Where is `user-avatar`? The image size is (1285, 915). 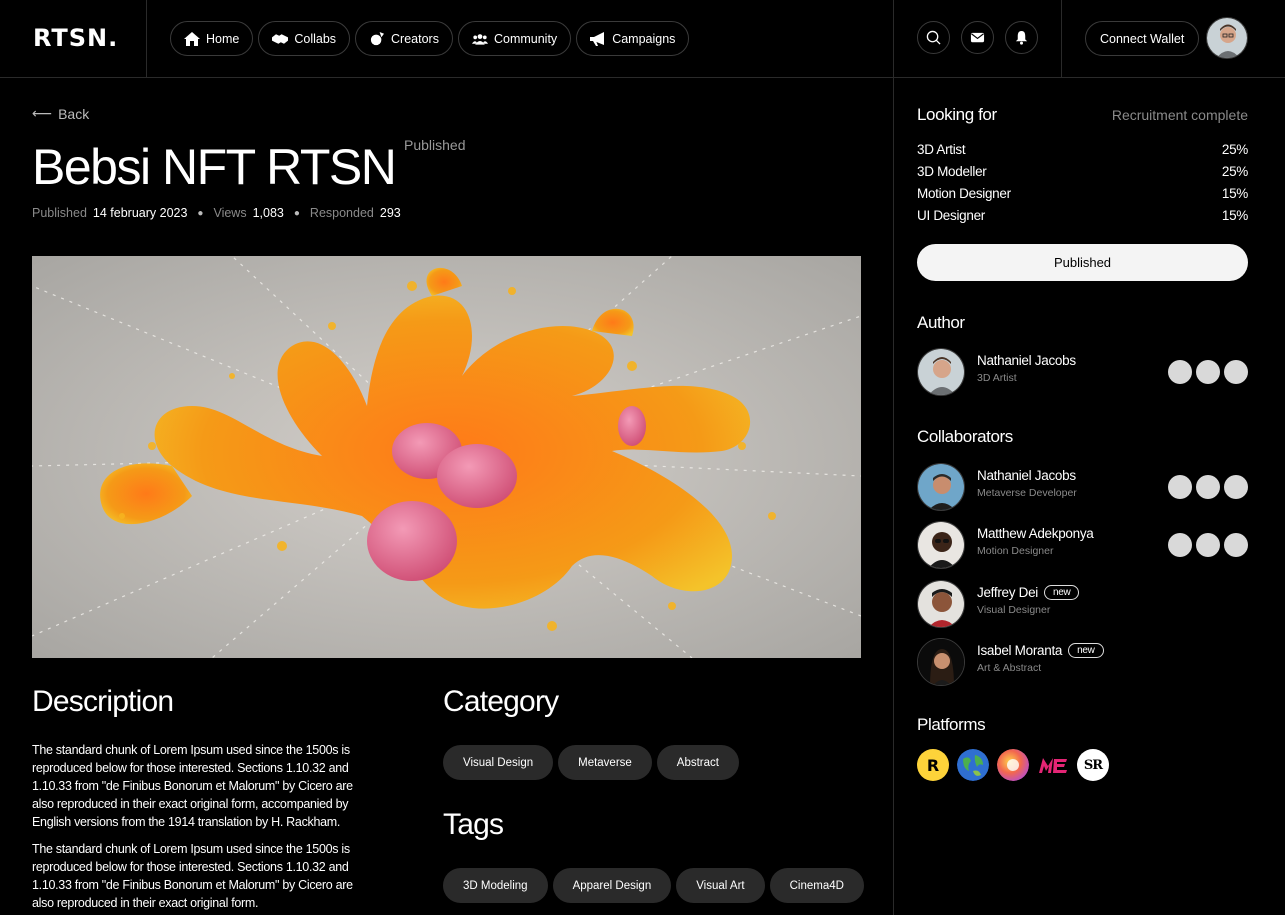 user-avatar is located at coordinates (1227, 38).